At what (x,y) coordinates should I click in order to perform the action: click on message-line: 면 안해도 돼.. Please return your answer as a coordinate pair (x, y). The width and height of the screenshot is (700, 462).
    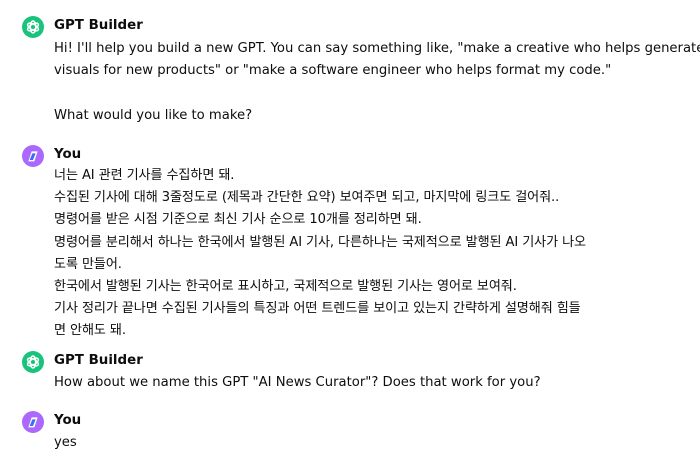
    Looking at the image, I should click on (90, 331).